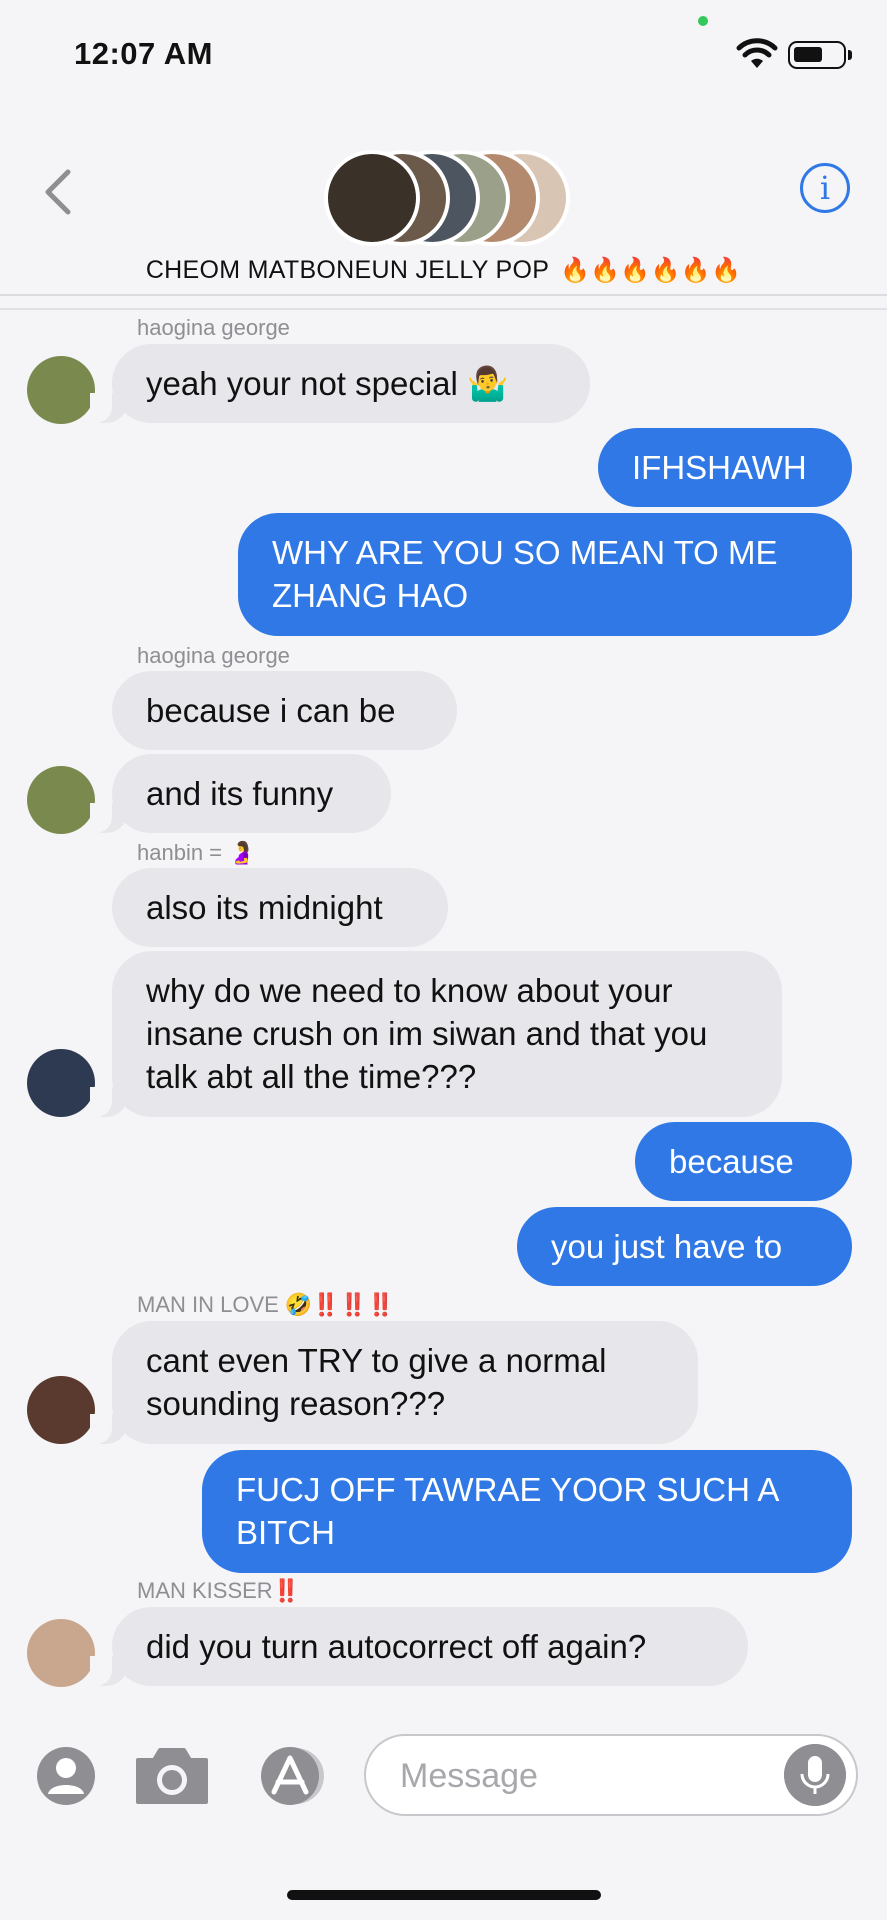 The width and height of the screenshot is (887, 1920). I want to click on outgoing-message: WHY ARE YOU SO MEAN TO ME ZHANG HAO, so click(545, 574).